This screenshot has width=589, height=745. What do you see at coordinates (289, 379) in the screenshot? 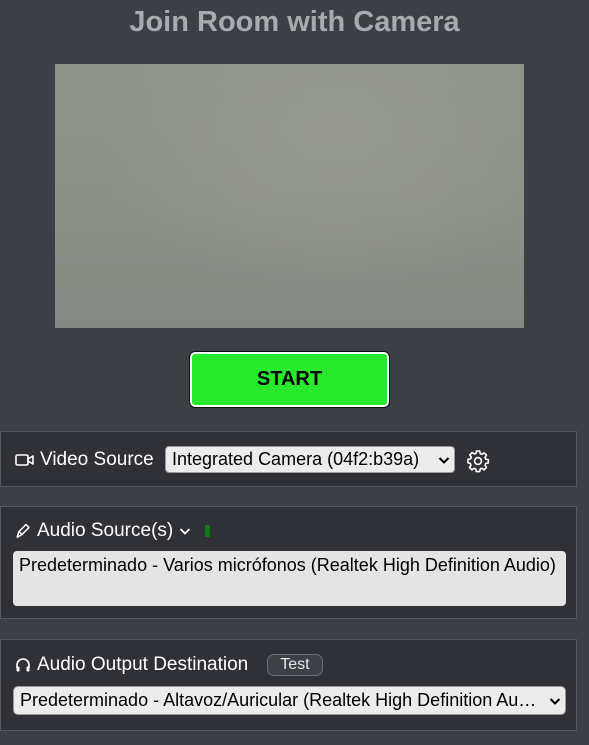
I see `start-button: START` at bounding box center [289, 379].